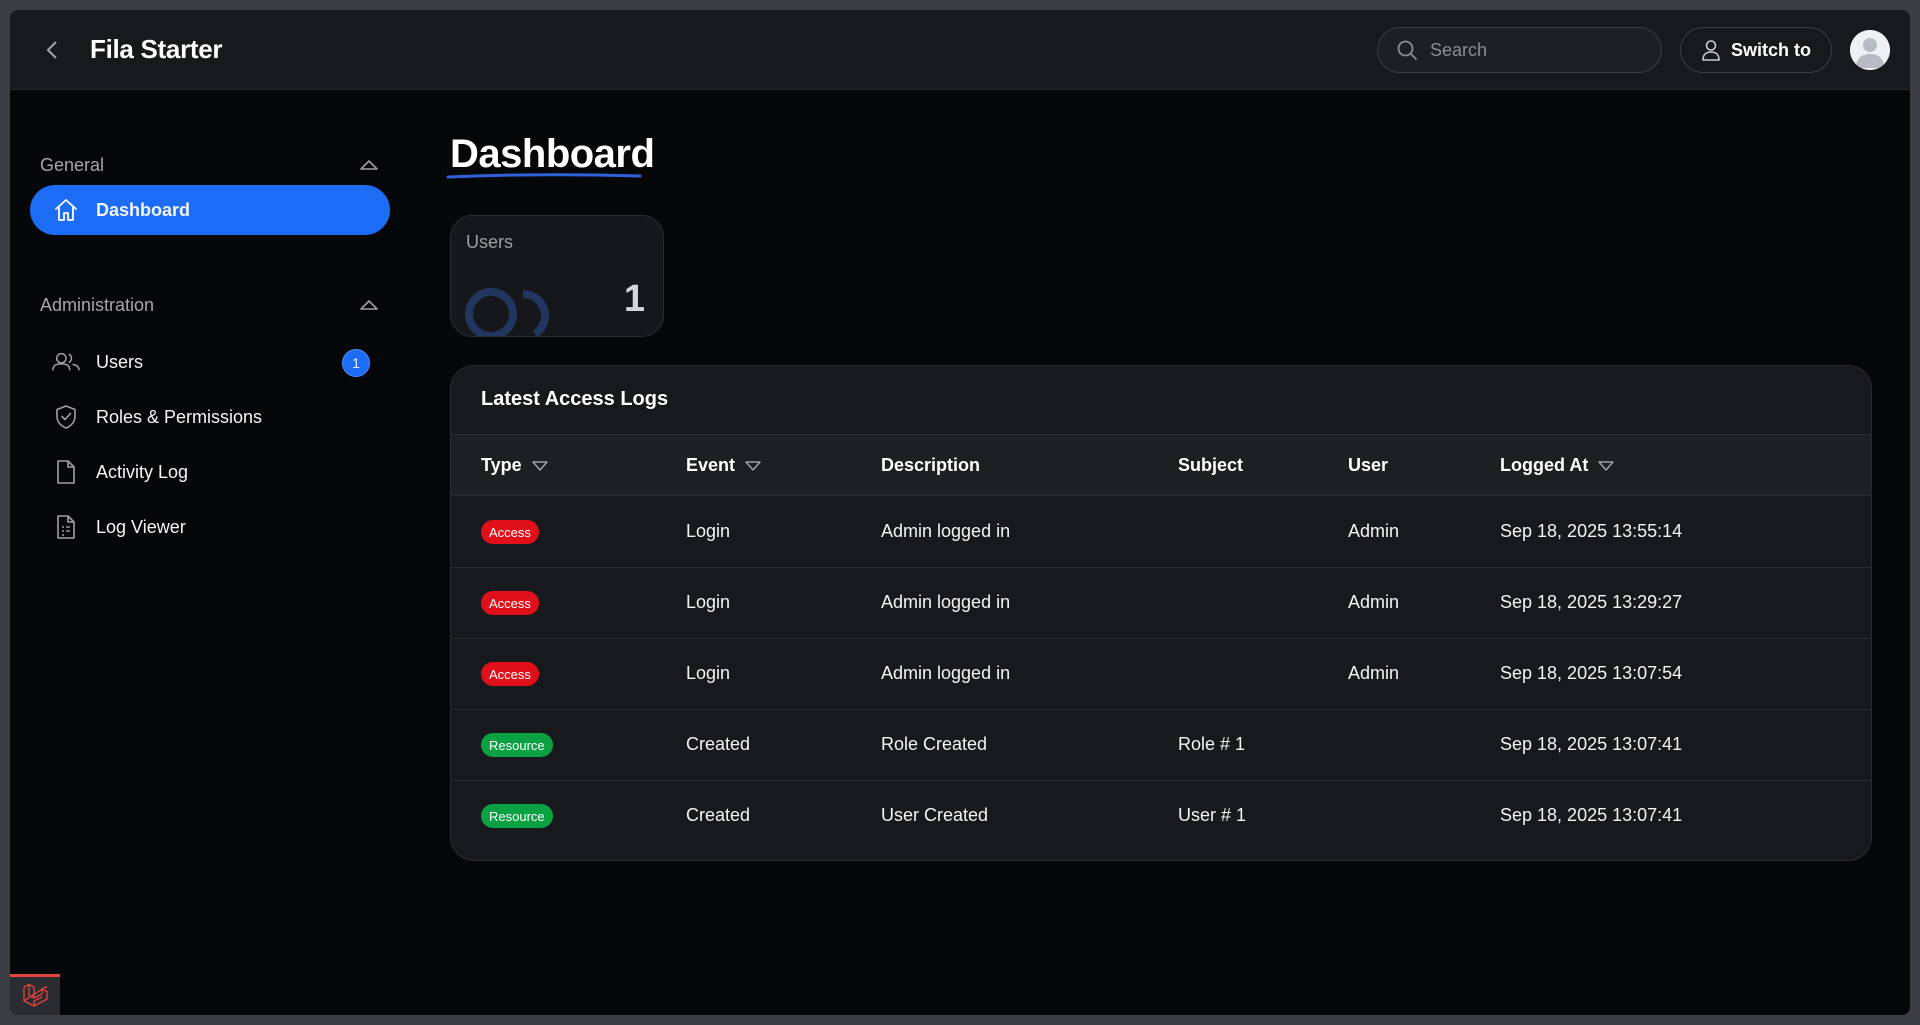 The height and width of the screenshot is (1025, 1920). What do you see at coordinates (97, 305) in the screenshot?
I see `sidebar-group-administration: Administration` at bounding box center [97, 305].